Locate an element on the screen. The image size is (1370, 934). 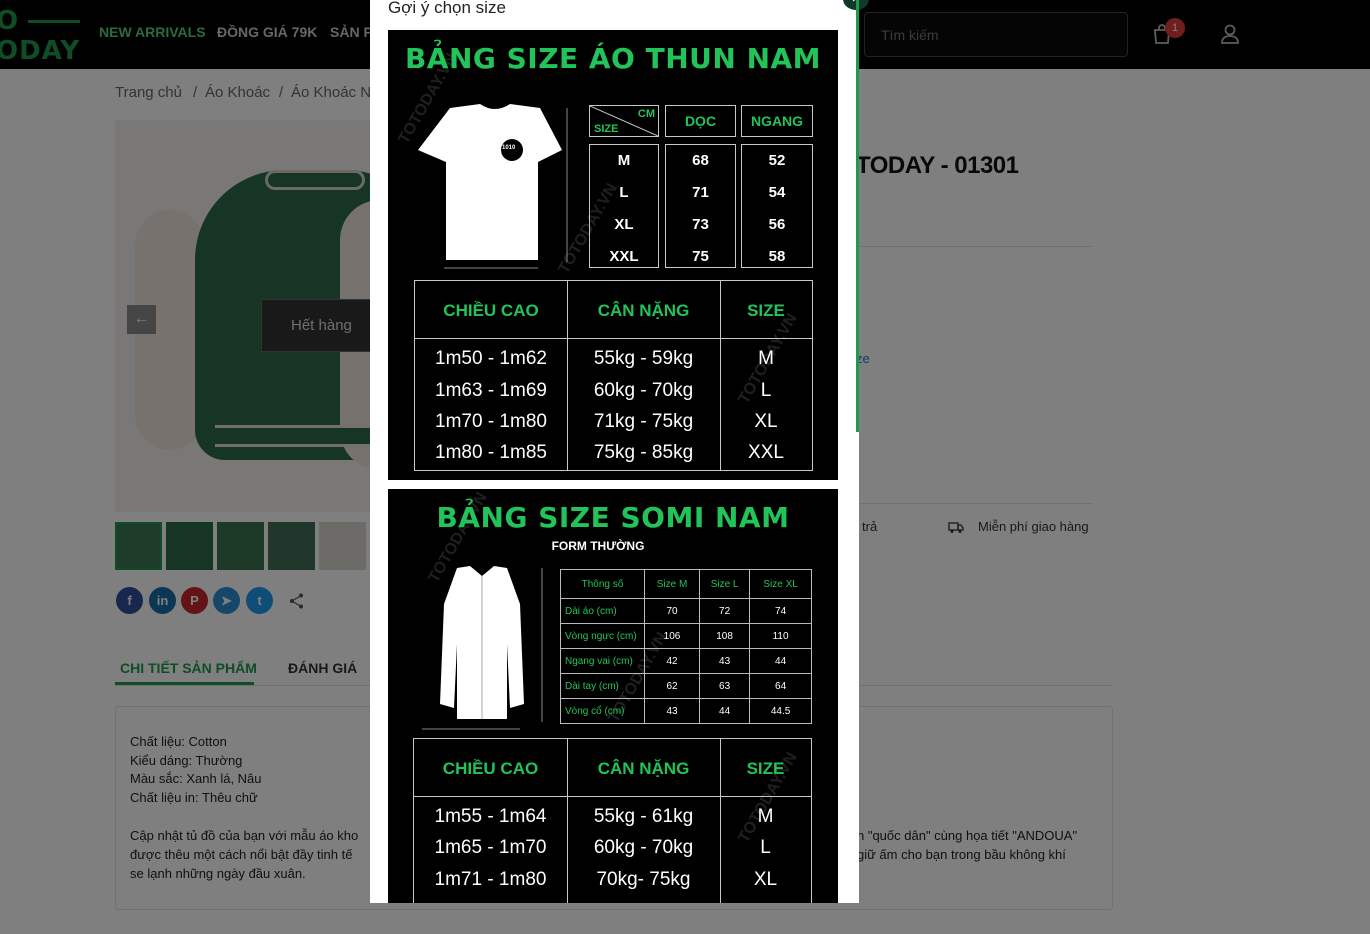
rec-height: 1m80 - 1m85 is located at coordinates (491, 452).